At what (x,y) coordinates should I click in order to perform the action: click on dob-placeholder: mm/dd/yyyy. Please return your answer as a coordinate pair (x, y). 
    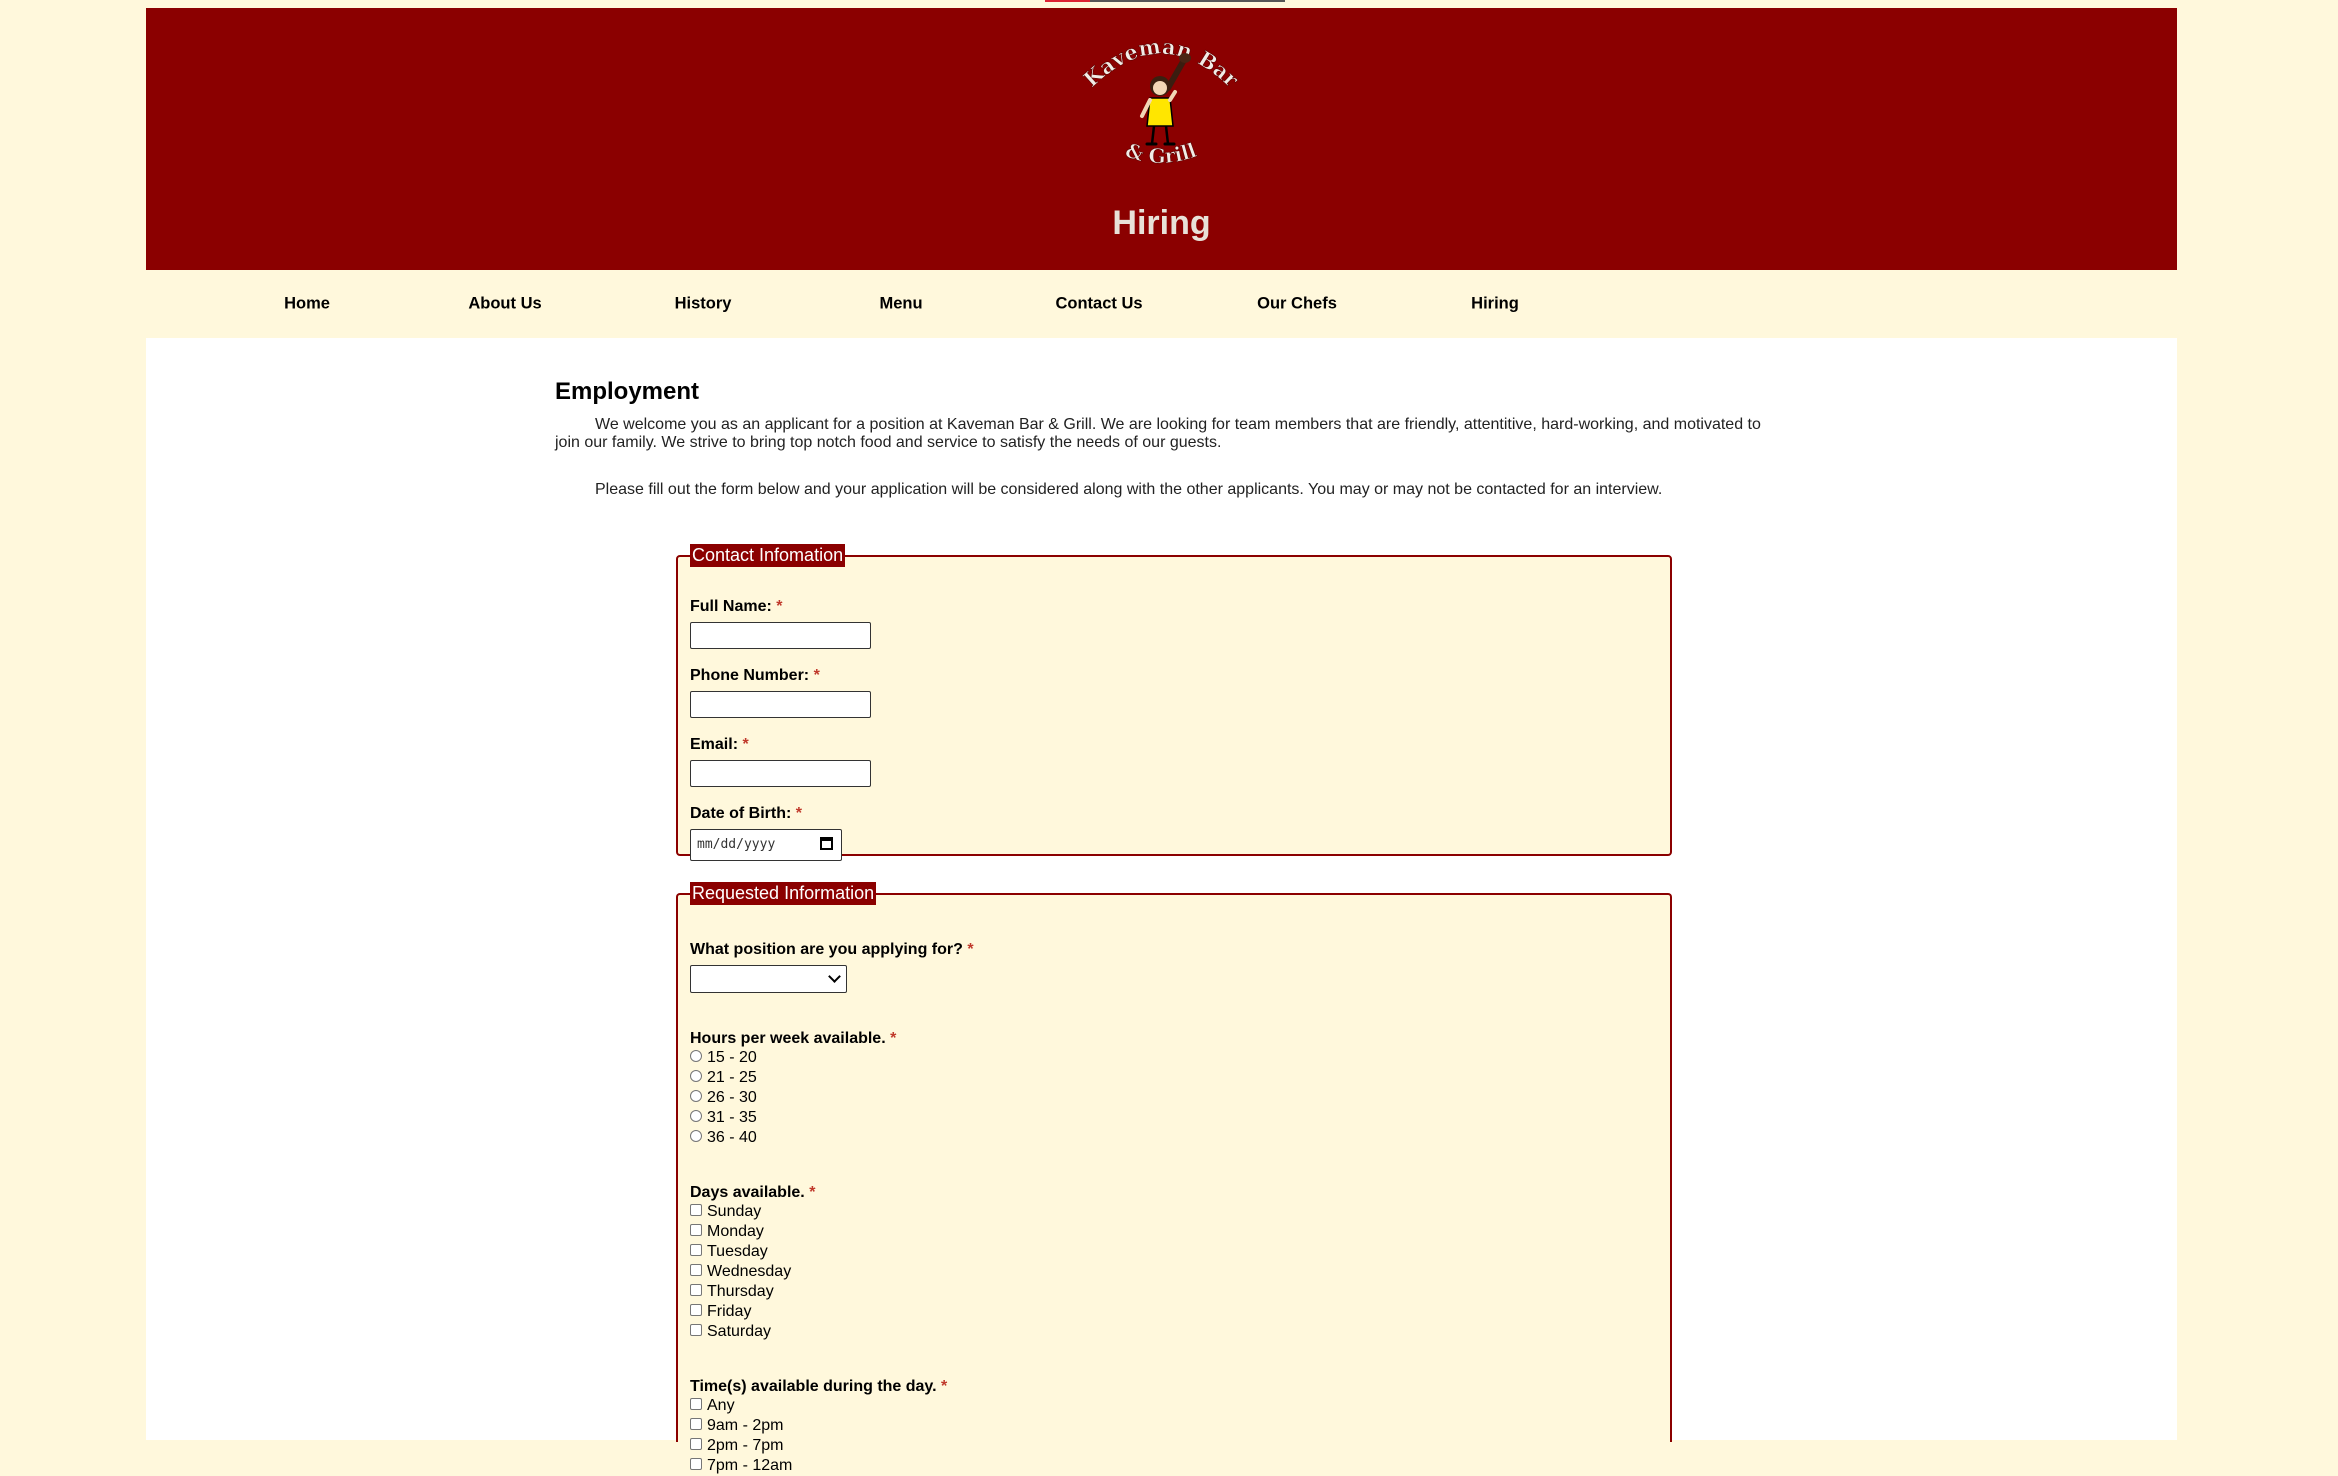
    Looking at the image, I should click on (736, 844).